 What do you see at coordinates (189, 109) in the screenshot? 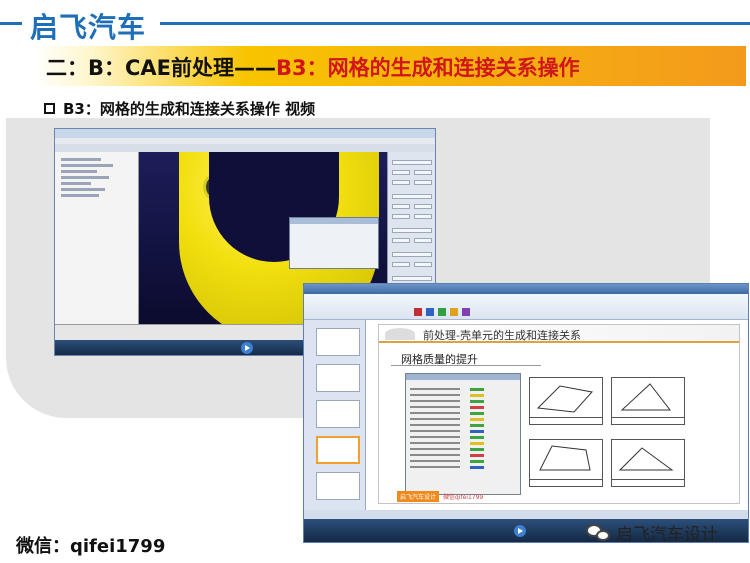
I see `bullet-text: B3：网格的生成和连接关系操作 视频` at bounding box center [189, 109].